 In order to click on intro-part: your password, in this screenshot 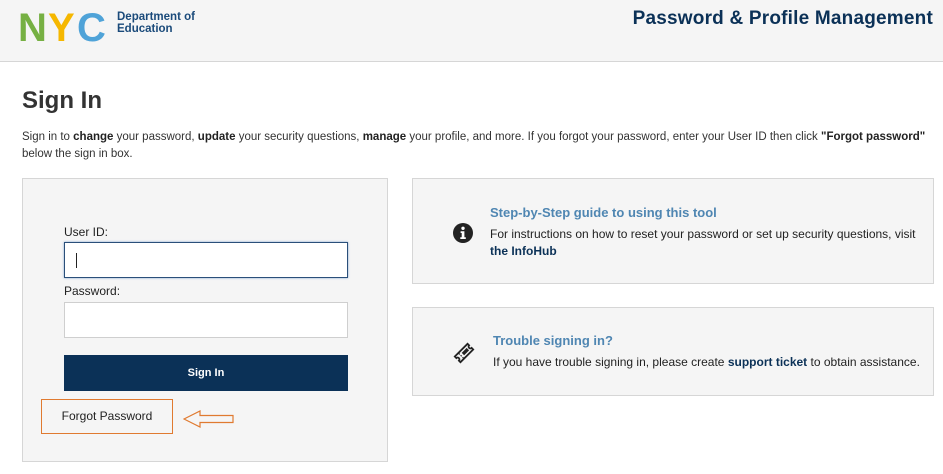, I will do `click(155, 137)`.